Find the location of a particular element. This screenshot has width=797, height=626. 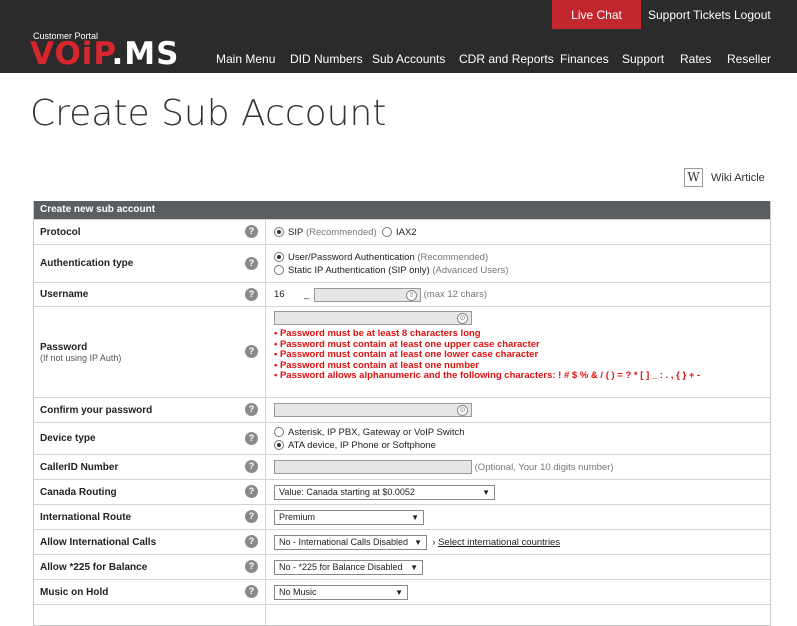

auth-staticip-note: (Advanced Users) is located at coordinates (470, 270).